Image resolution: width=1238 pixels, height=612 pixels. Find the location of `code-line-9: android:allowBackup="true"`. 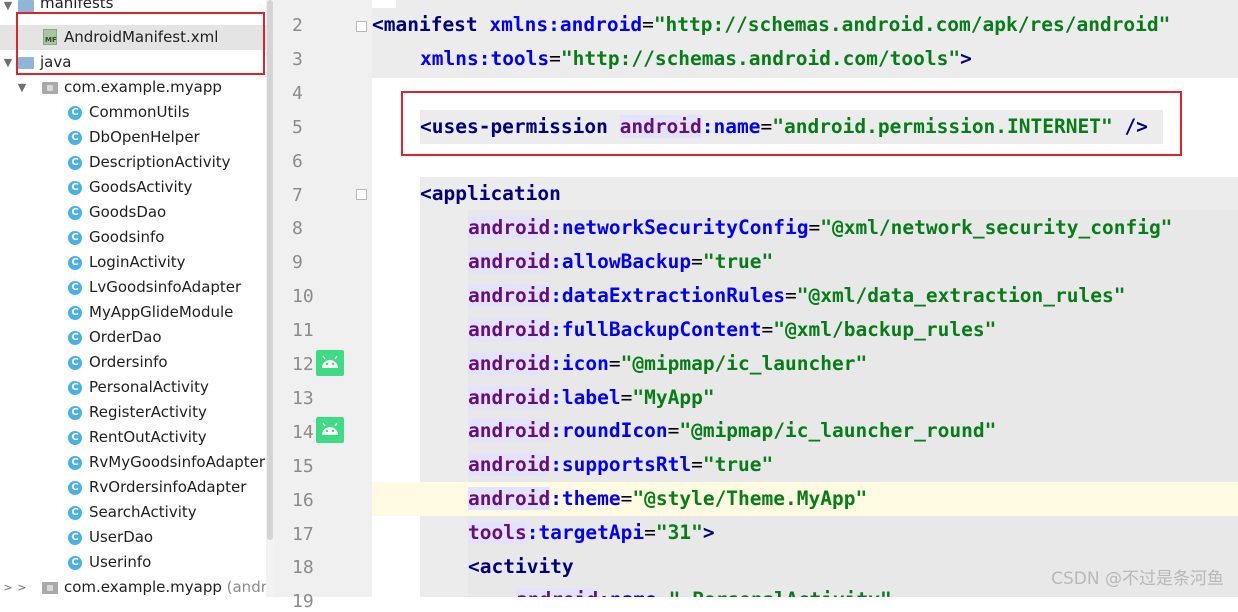

code-line-9: android:allowBackup="true" is located at coordinates (620, 262).